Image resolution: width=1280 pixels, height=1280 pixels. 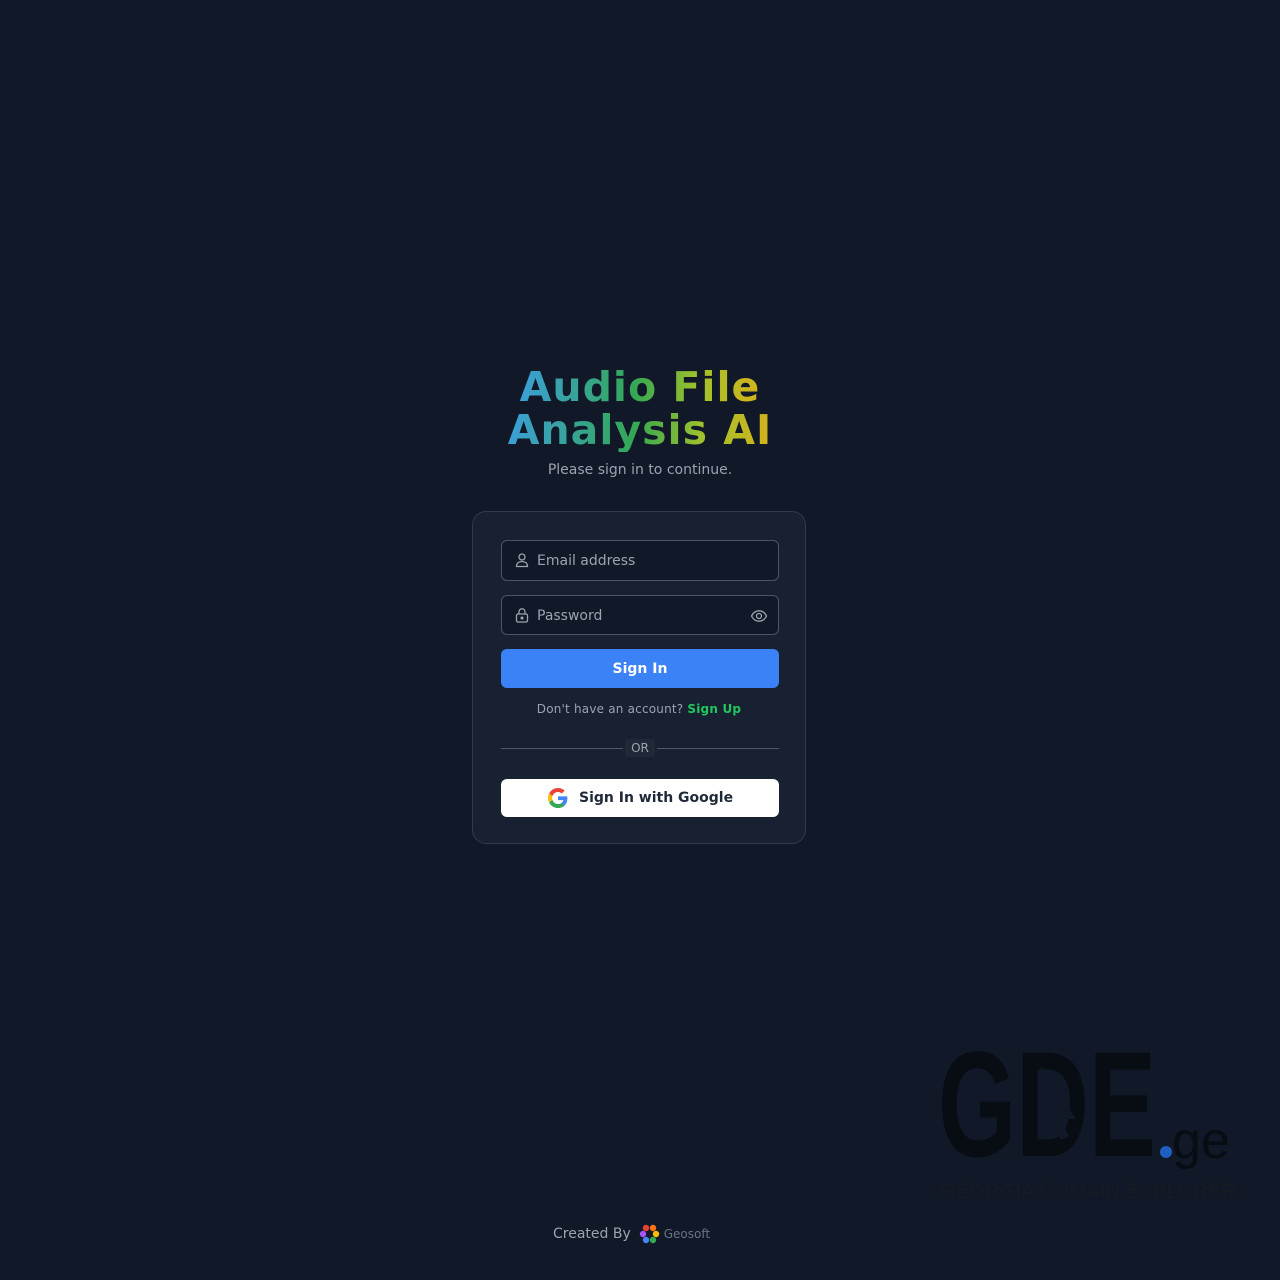 I want to click on google-sign-in-button: Sign In with Google, so click(x=640, y=798).